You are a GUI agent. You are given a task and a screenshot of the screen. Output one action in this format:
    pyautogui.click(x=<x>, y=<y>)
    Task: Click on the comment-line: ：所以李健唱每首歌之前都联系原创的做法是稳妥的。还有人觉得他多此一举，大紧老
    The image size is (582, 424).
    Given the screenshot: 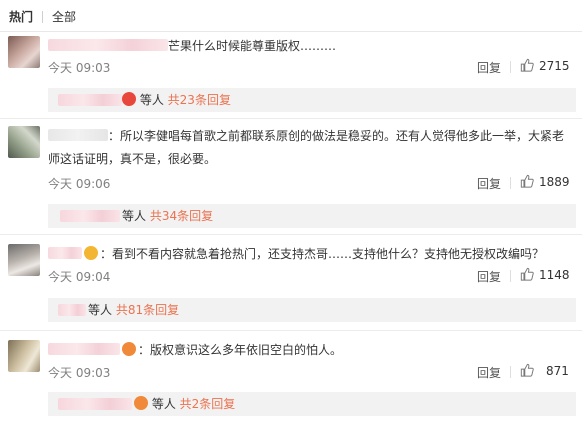 What is the action you would take?
    pyautogui.click(x=306, y=136)
    